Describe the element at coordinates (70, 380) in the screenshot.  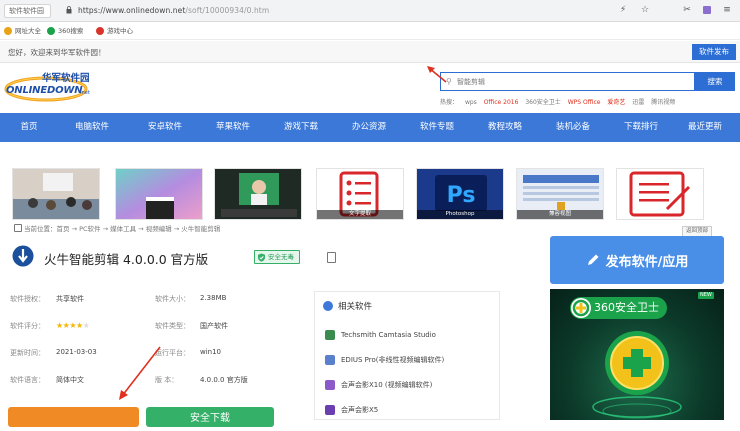
I see `info-value: 简体中文` at that location.